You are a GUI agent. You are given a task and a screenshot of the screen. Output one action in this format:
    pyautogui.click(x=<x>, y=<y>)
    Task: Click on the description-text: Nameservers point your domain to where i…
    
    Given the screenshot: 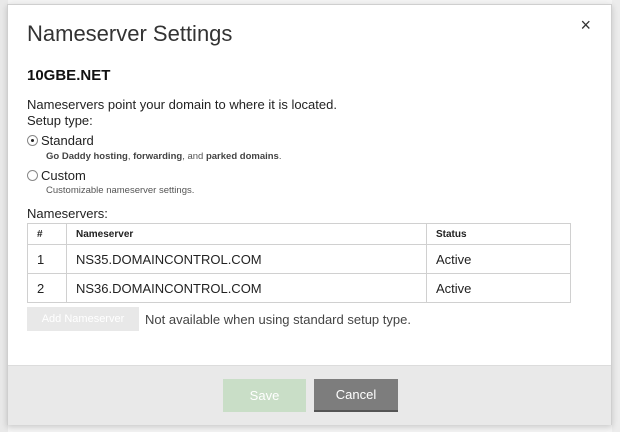 What is the action you would take?
    pyautogui.click(x=182, y=104)
    